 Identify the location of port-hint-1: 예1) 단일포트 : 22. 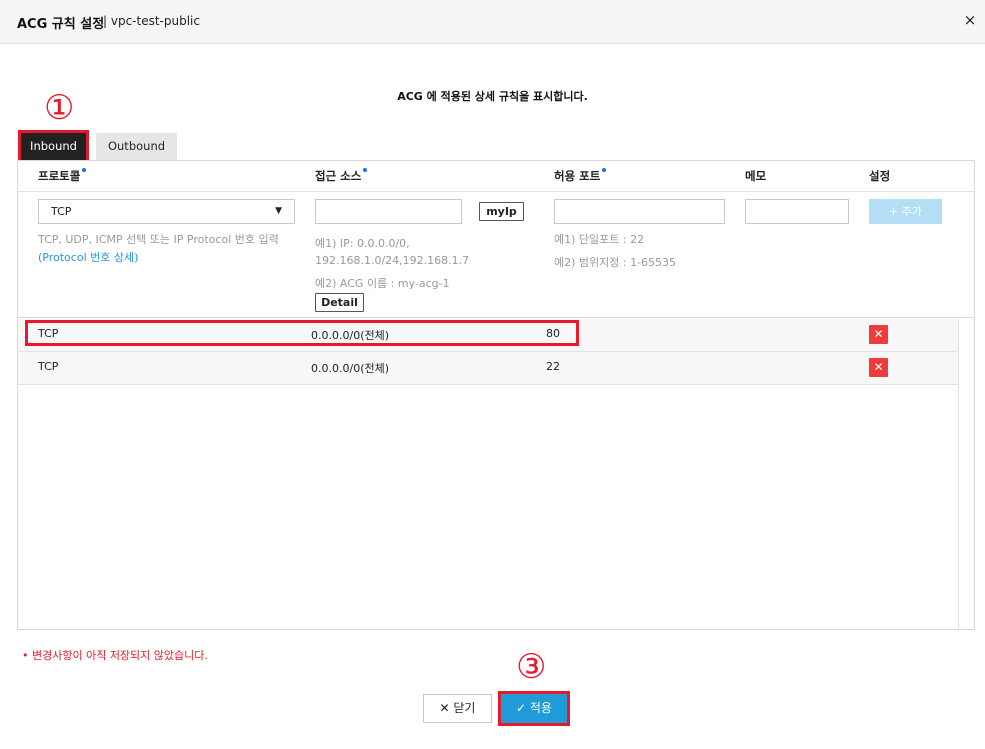
(599, 239).